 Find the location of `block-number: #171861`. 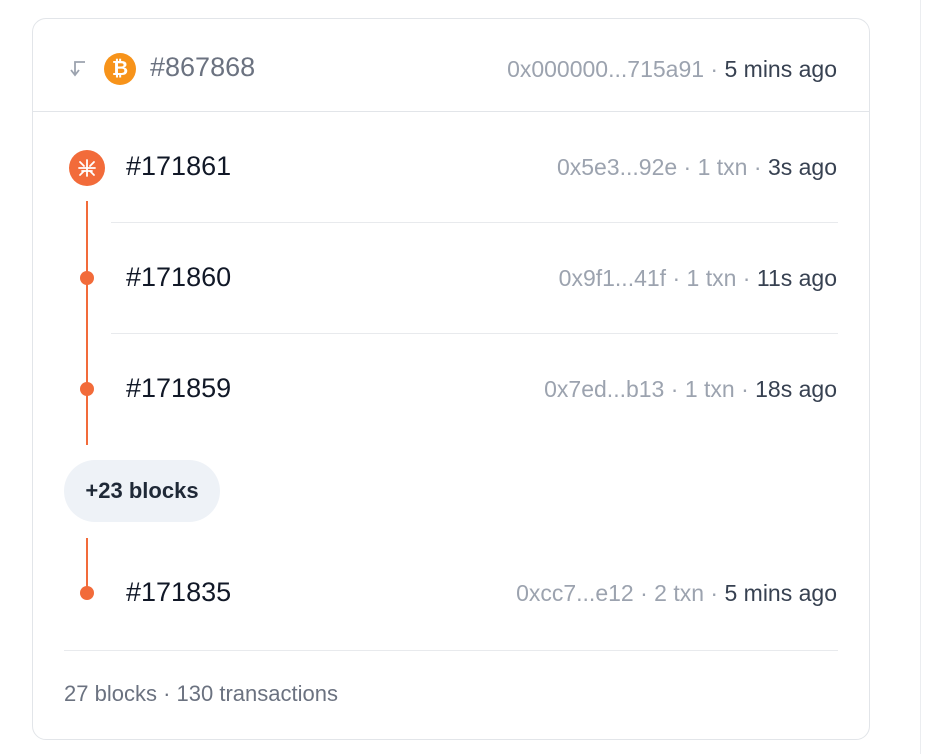

block-number: #171861 is located at coordinates (178, 166).